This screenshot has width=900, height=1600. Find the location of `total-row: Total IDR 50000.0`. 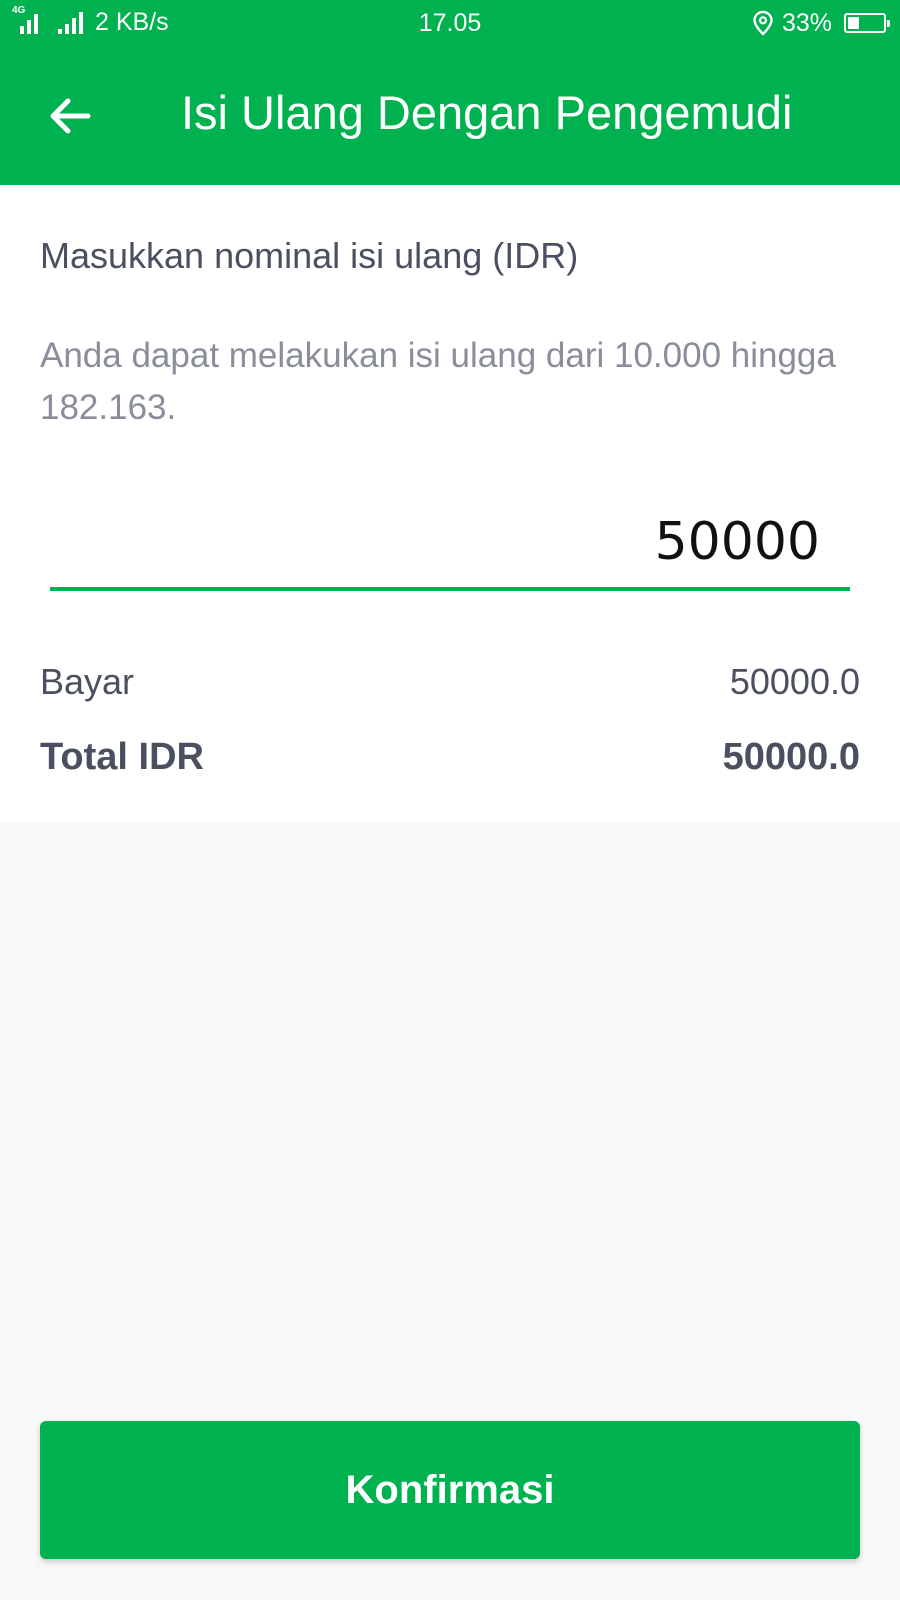

total-row: Total IDR 50000.0 is located at coordinates (450, 757).